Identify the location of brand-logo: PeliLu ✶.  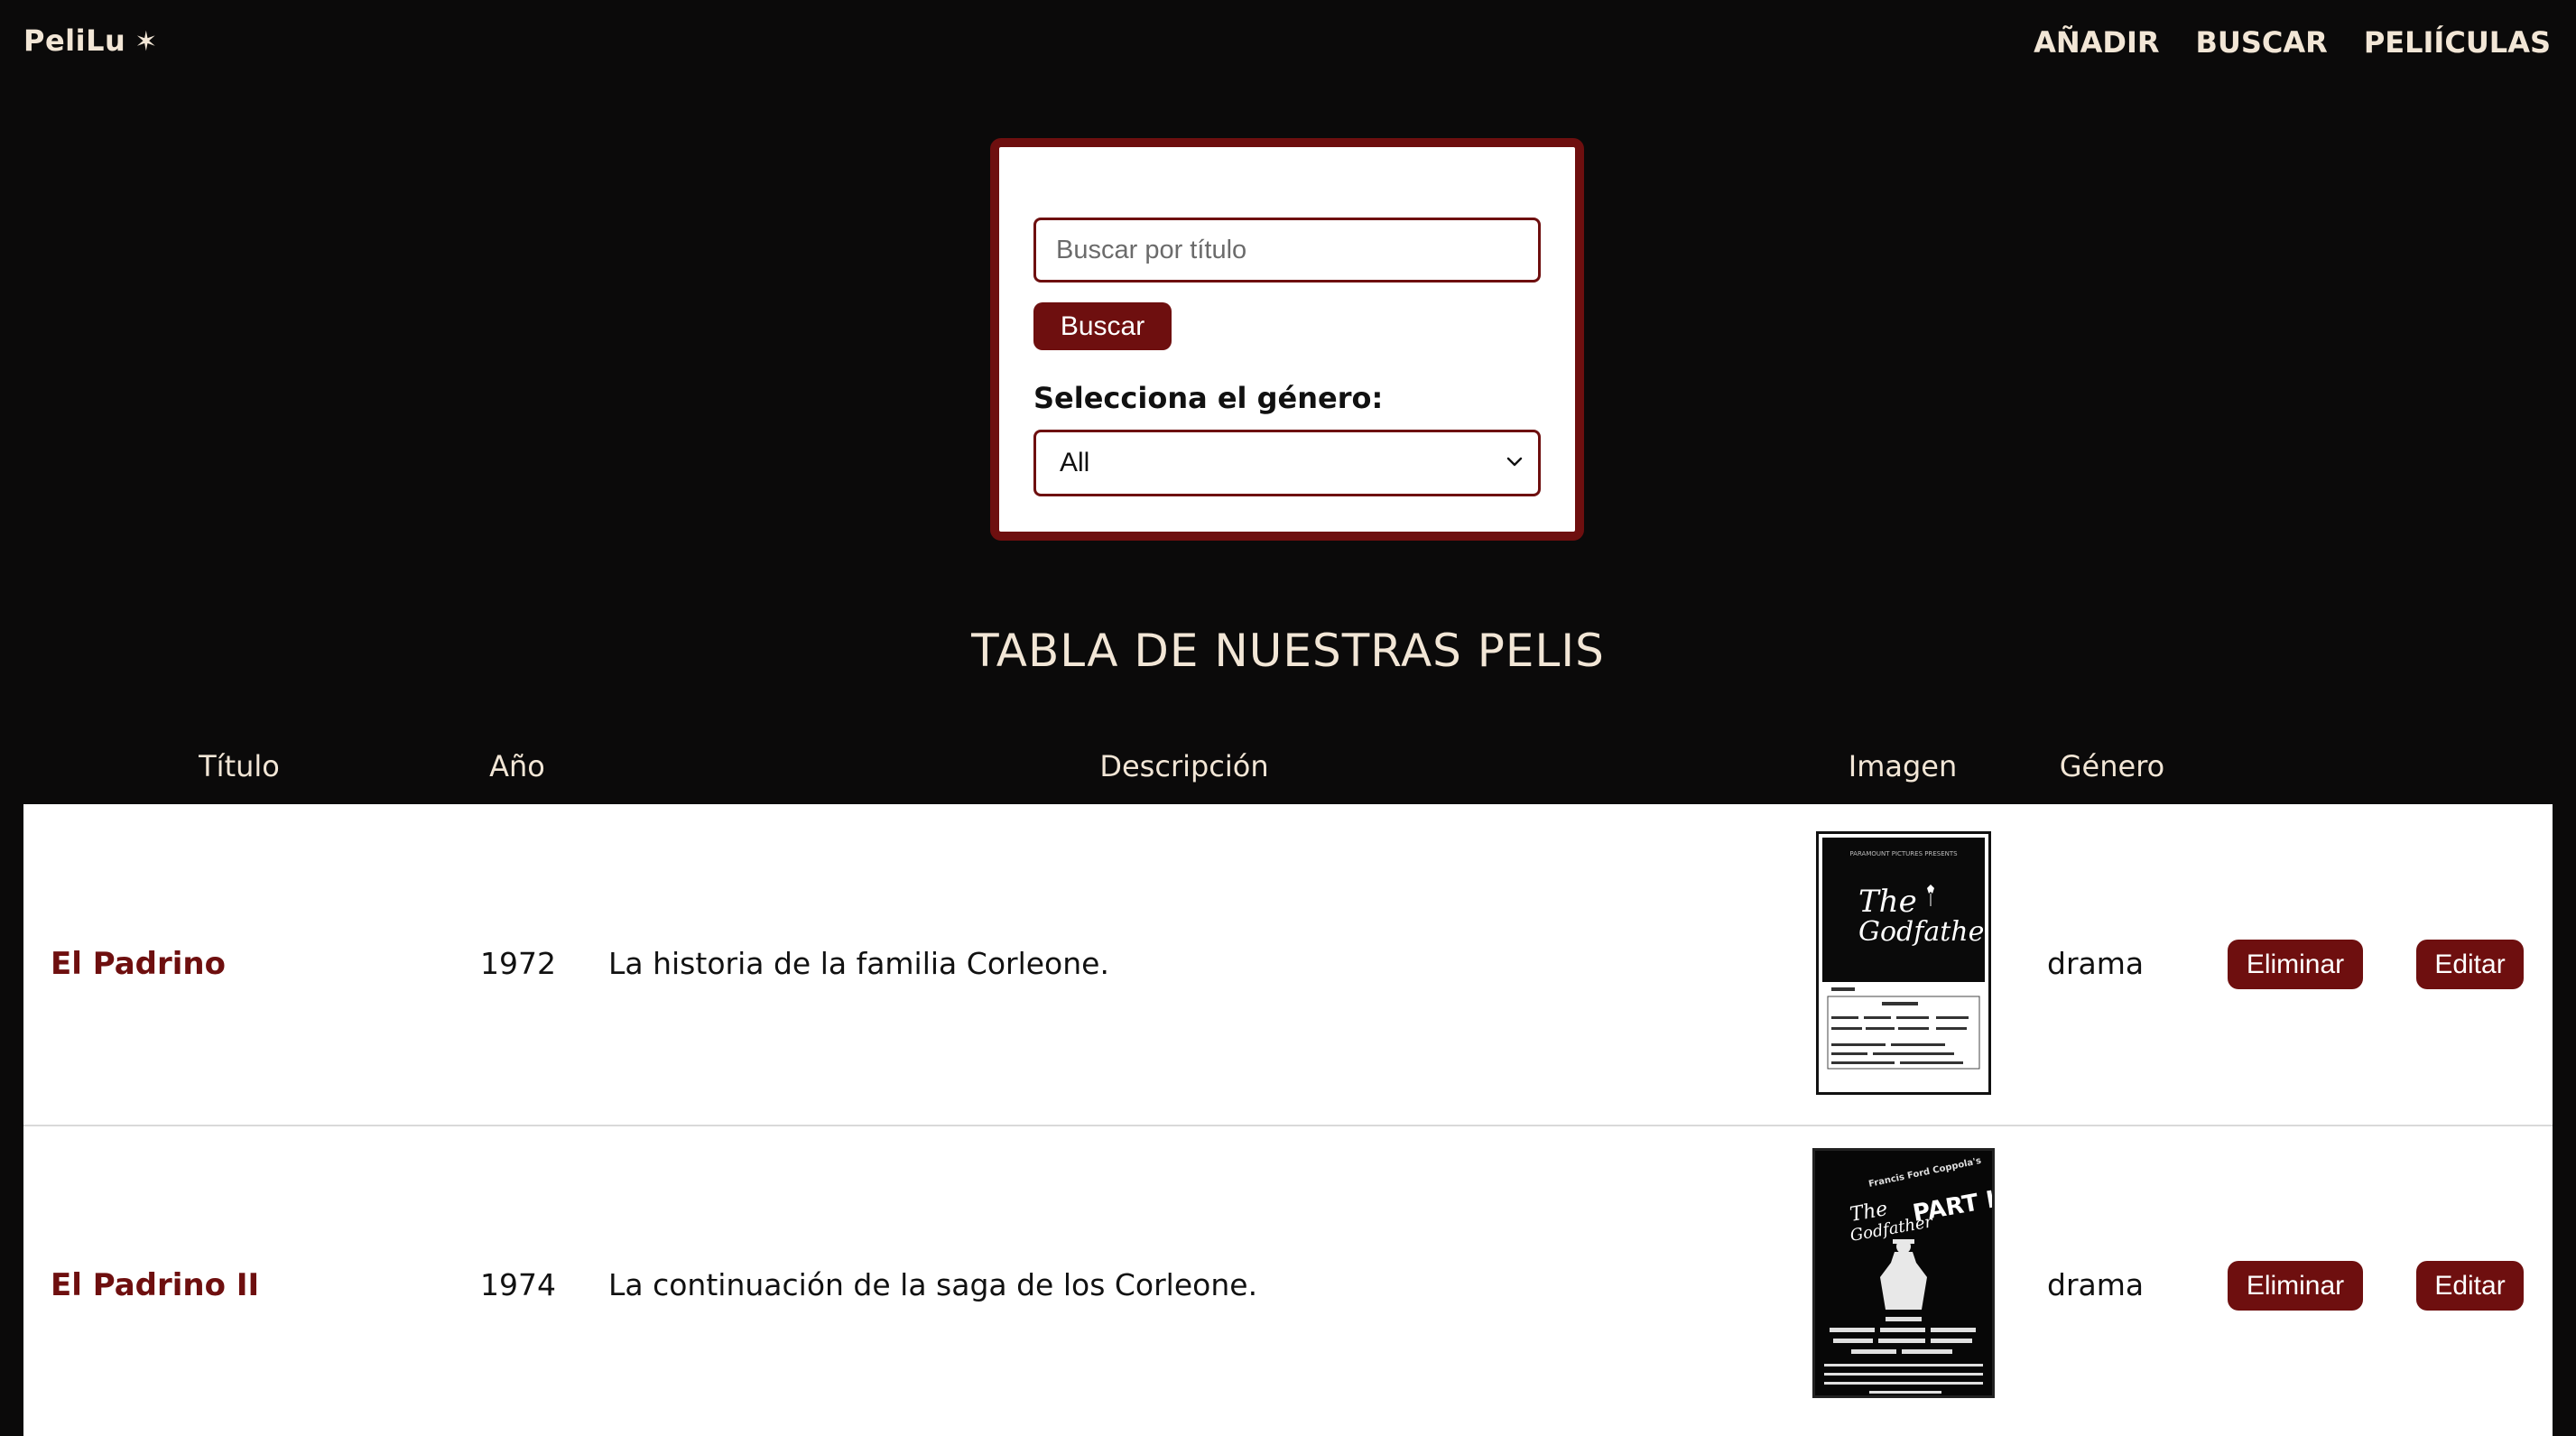
(90, 40).